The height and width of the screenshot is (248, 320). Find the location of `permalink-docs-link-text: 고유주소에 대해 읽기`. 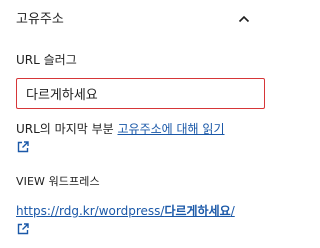

permalink-docs-link-text: 고유주소에 대해 읽기 is located at coordinates (171, 129).